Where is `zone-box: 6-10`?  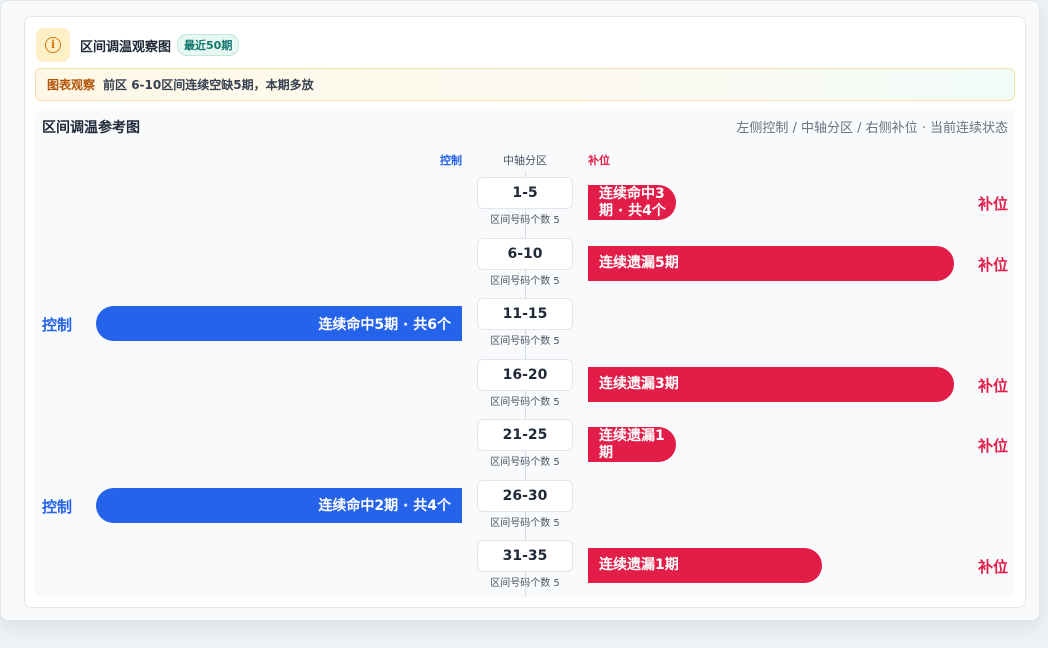 zone-box: 6-10 is located at coordinates (525, 253).